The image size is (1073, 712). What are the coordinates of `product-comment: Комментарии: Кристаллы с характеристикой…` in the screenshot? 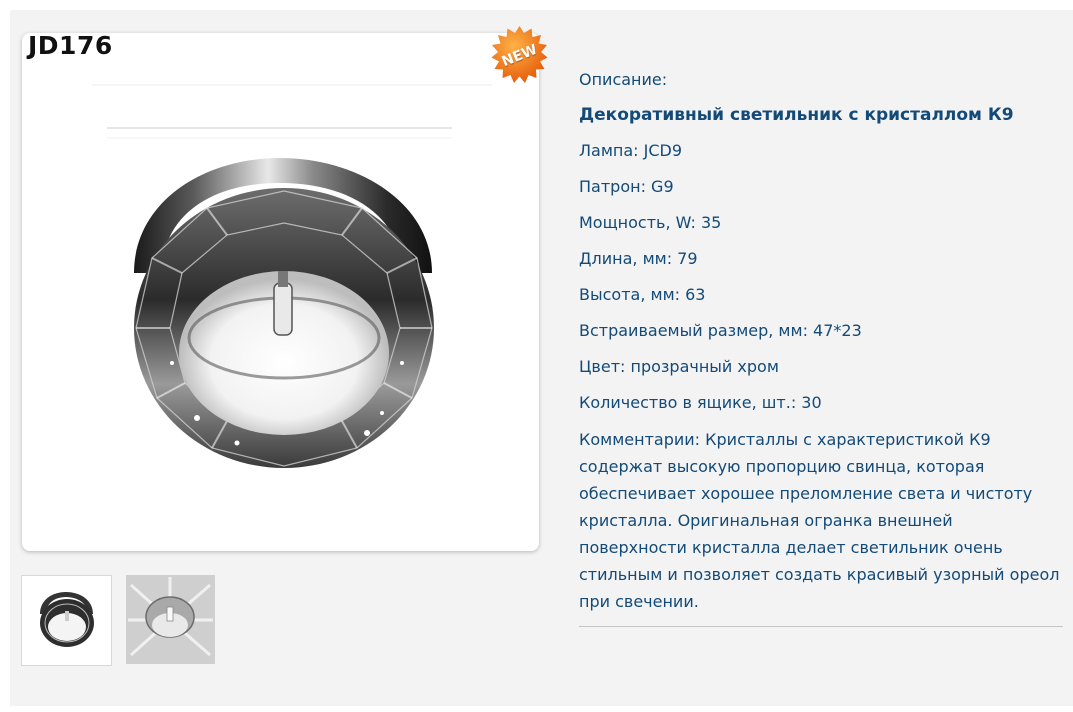 It's located at (819, 520).